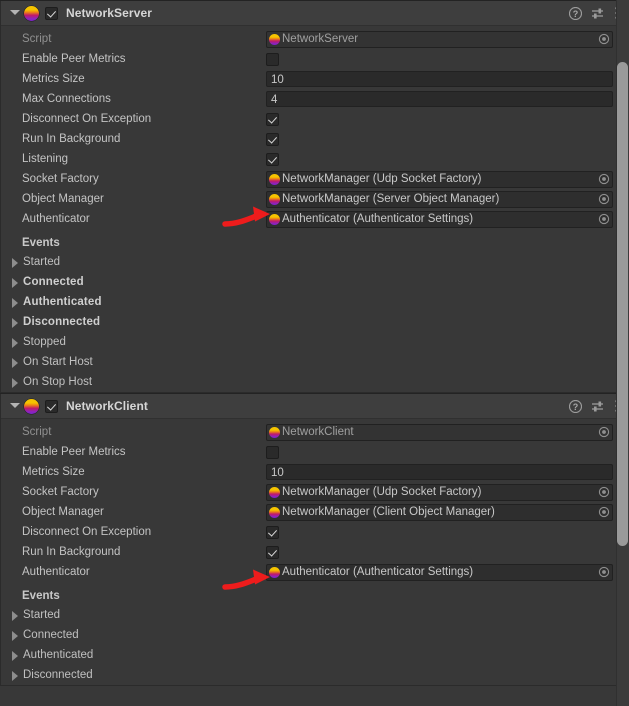 Image resolution: width=629 pixels, height=706 pixels. I want to click on object-reference-label: NetworkManager (Client Object Manager), so click(388, 512).